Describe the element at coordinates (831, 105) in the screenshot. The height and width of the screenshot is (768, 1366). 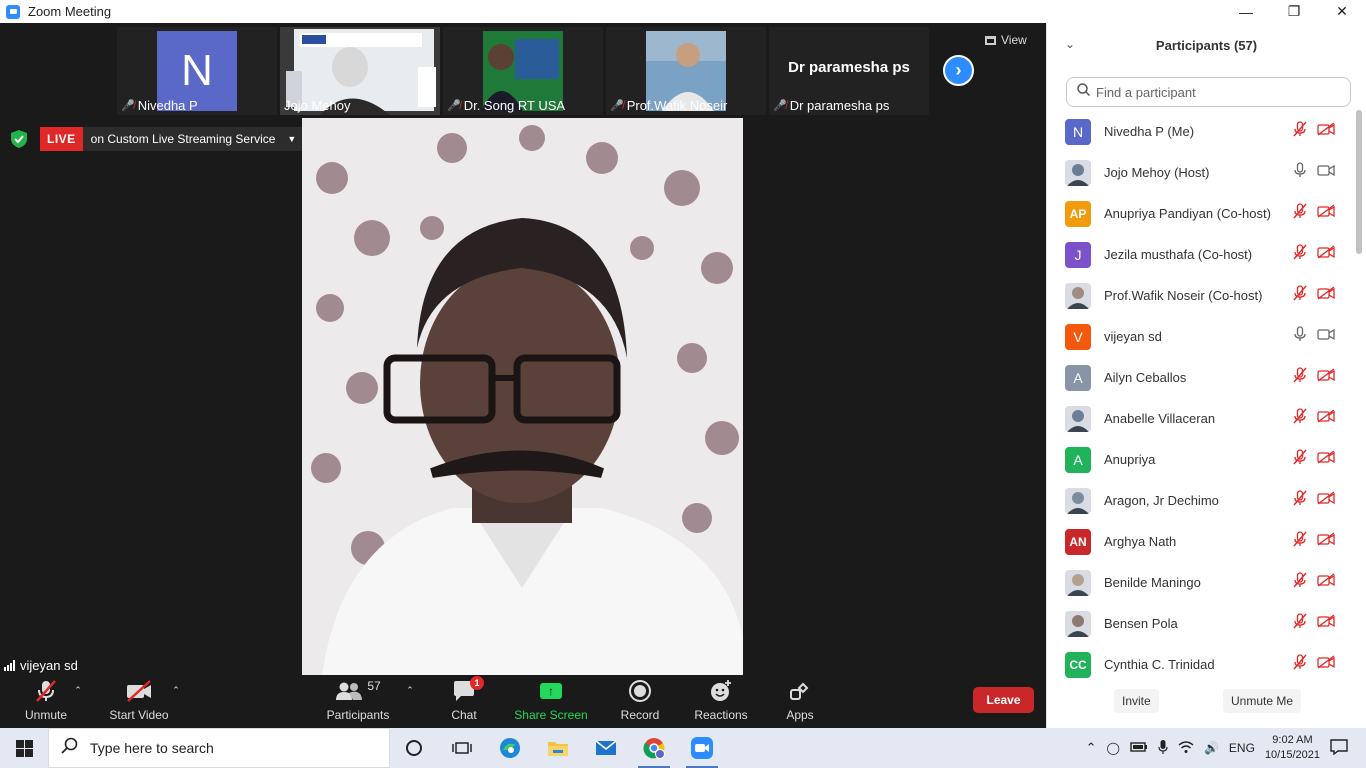
I see `thumbnail-name-label: 🎤̸ Dr paramesha ps` at that location.